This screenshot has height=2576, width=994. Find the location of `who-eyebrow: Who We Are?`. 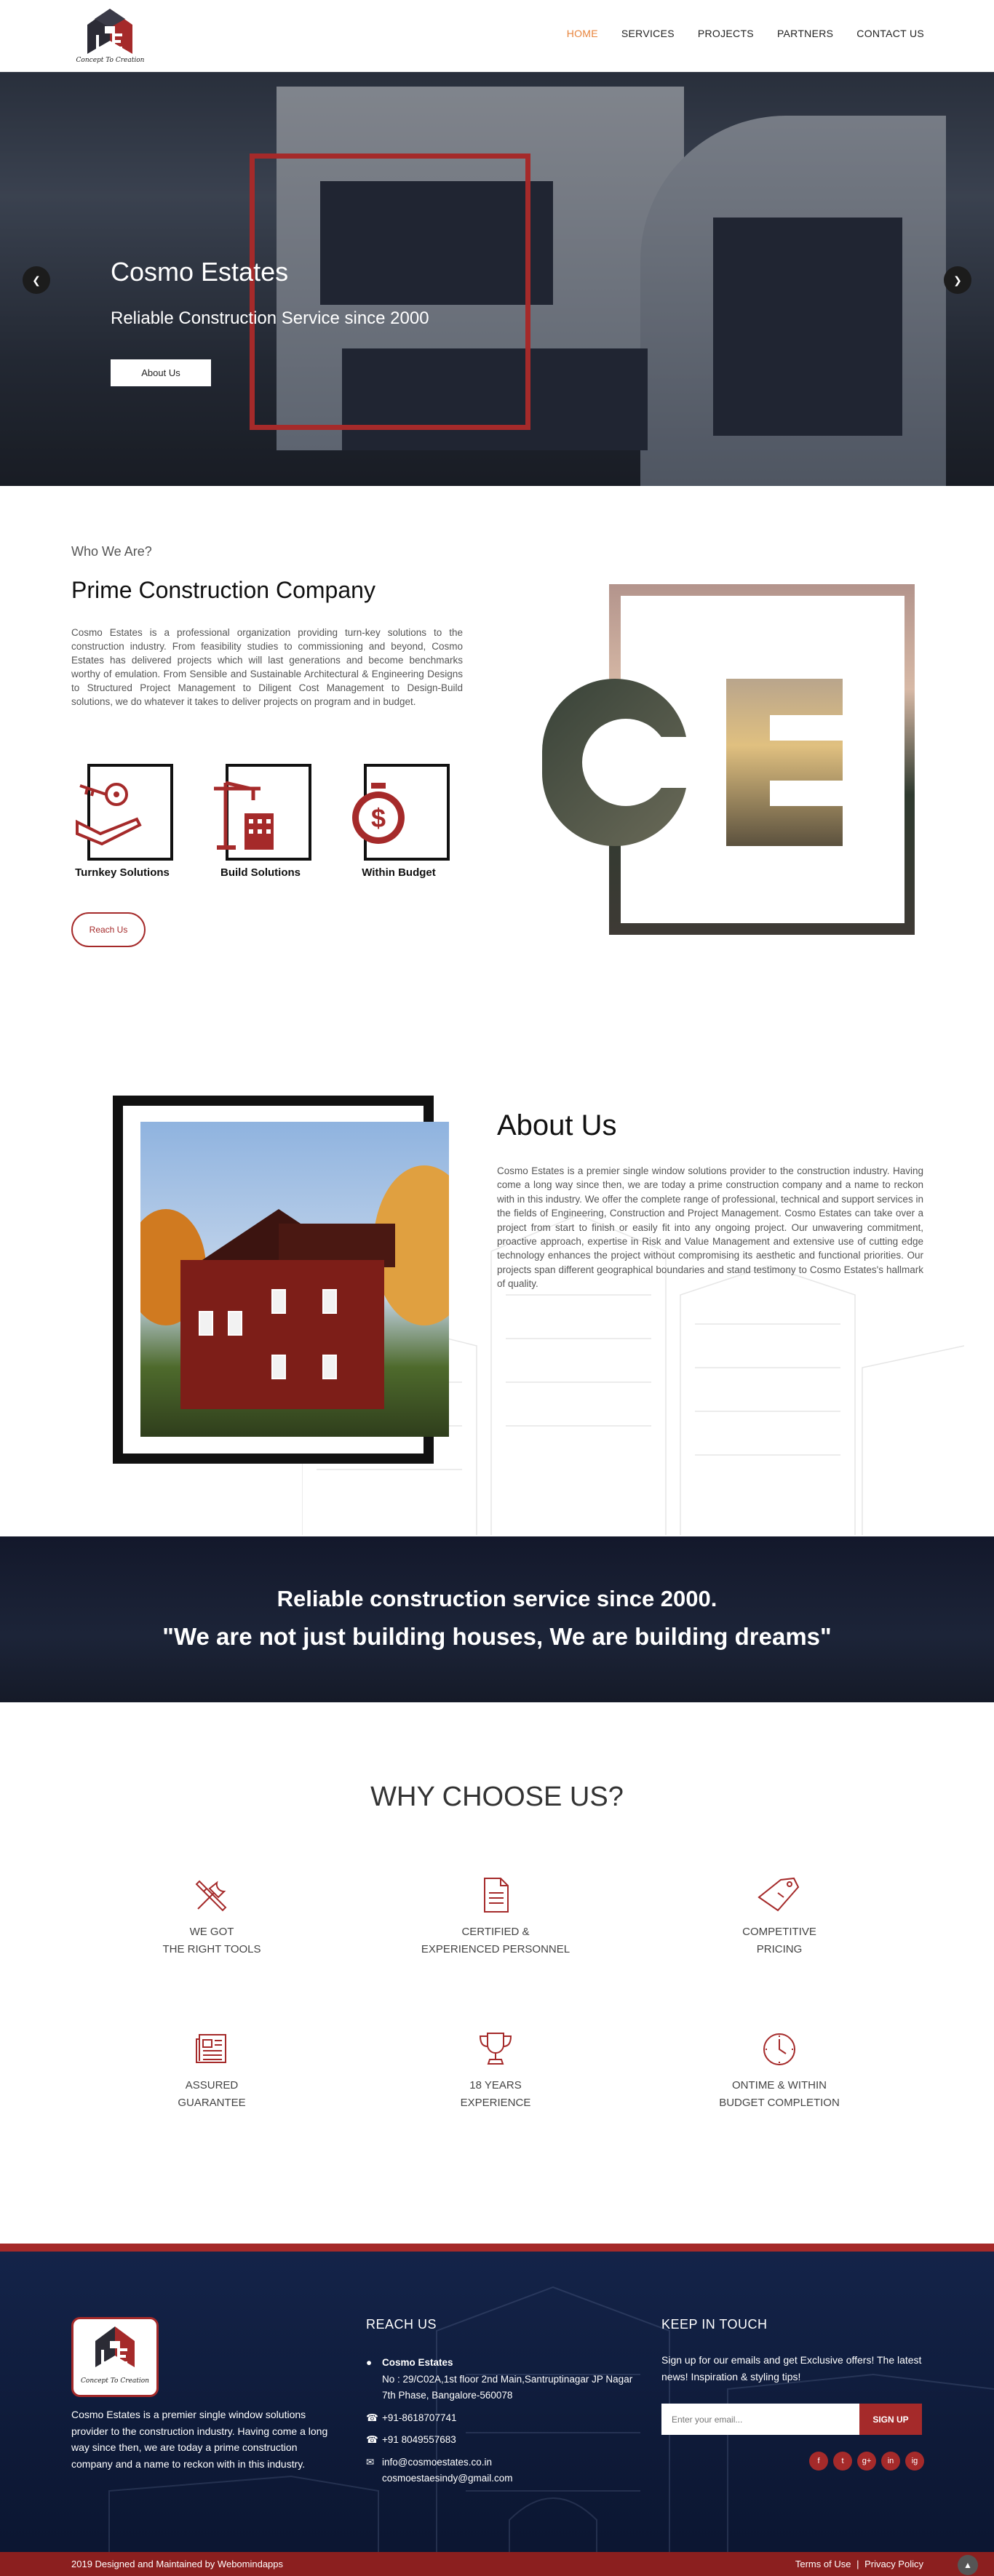

who-eyebrow: Who We Are? is located at coordinates (111, 551).